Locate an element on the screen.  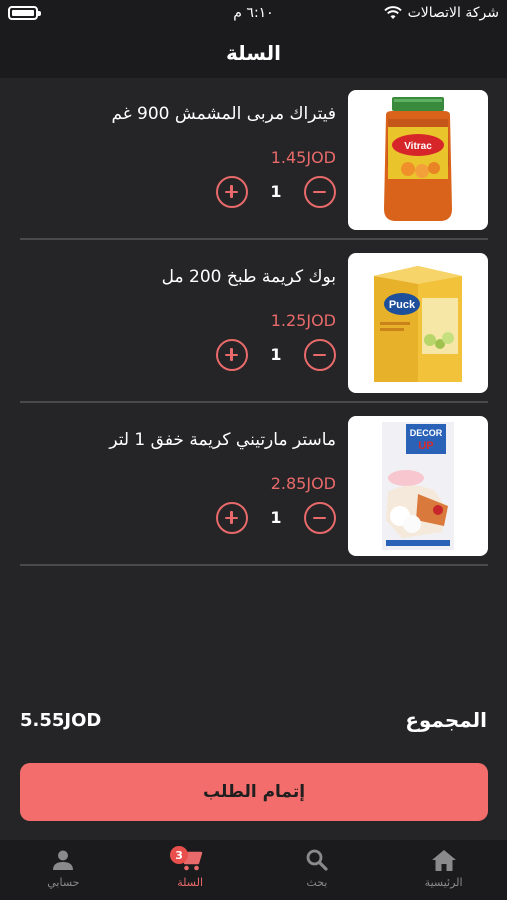
item-price: 2.85JOD is located at coordinates (303, 483).